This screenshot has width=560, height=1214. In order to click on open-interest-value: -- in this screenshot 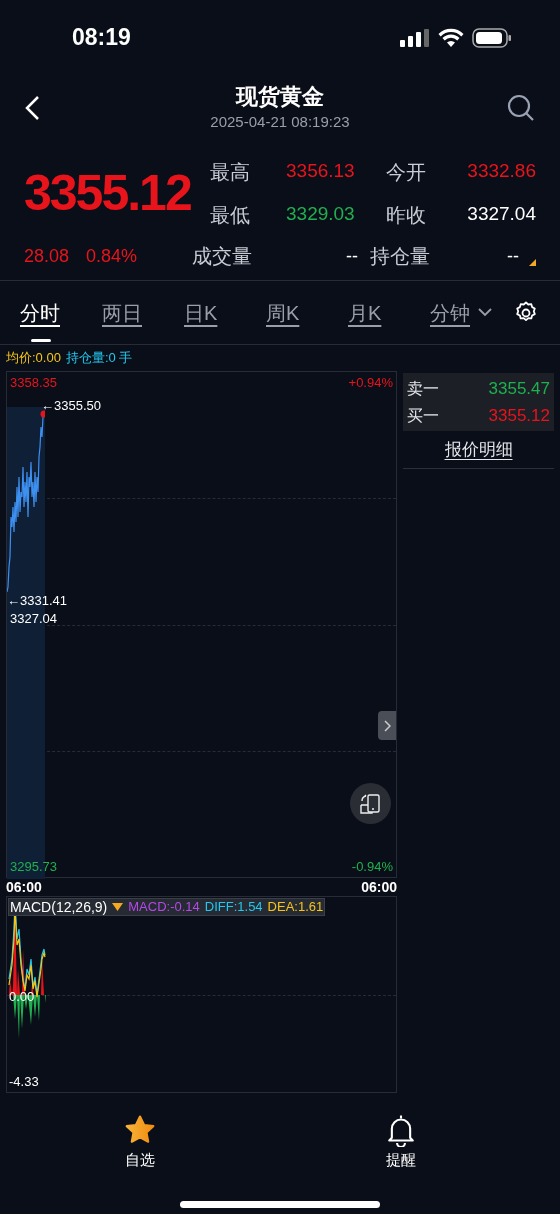, I will do `click(513, 256)`.